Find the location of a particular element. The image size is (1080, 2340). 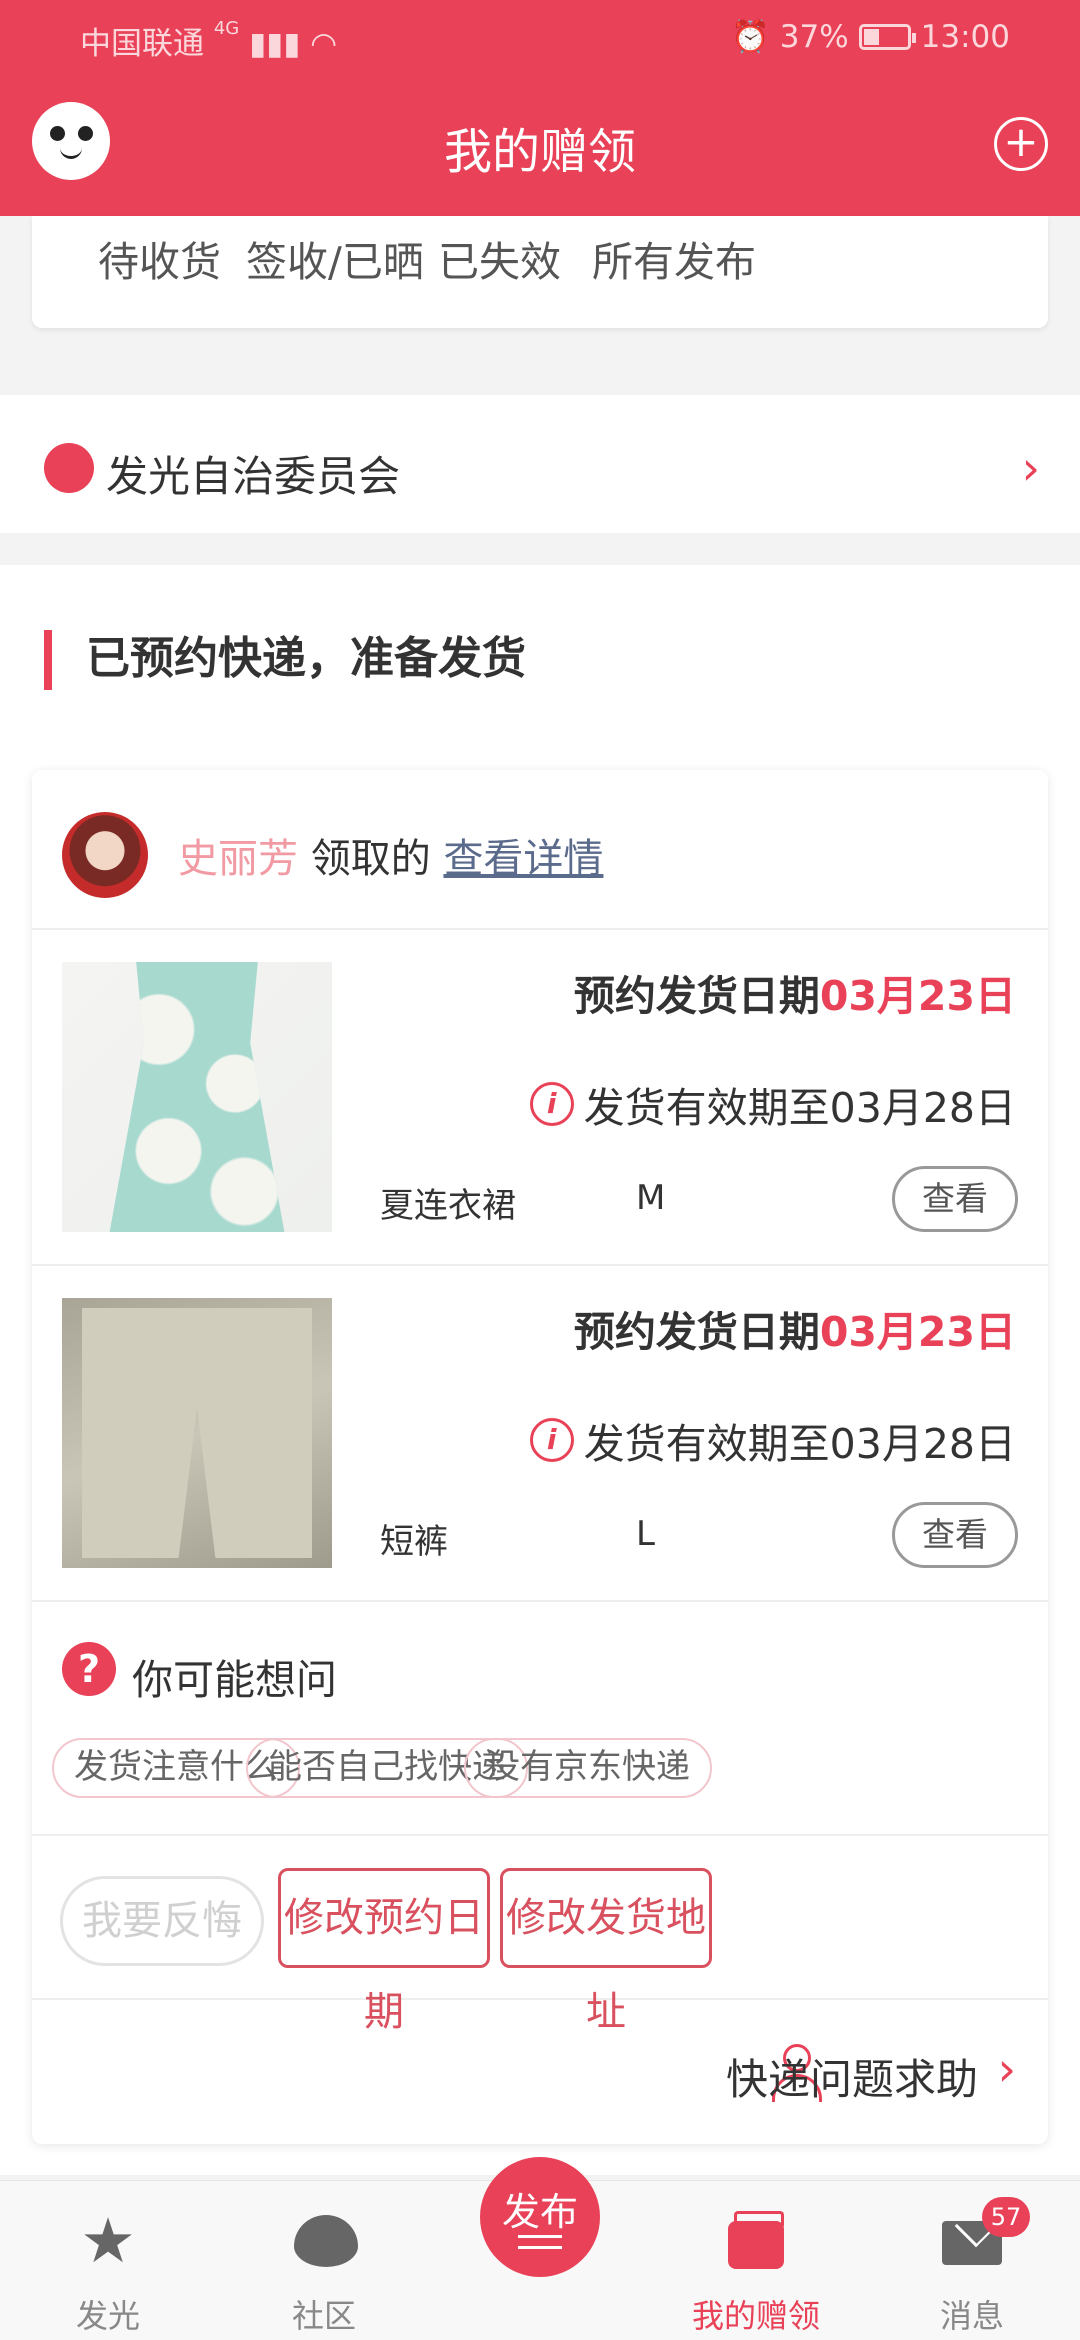

status-bar: 中国联通 4G ▮▮▮ ◠ ⏰ 37% 13:00 is located at coordinates (540, 36).